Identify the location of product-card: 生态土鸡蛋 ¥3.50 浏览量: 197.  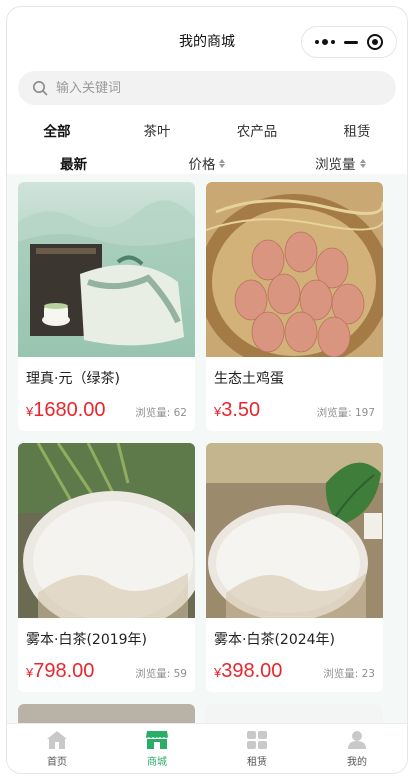
(294, 306).